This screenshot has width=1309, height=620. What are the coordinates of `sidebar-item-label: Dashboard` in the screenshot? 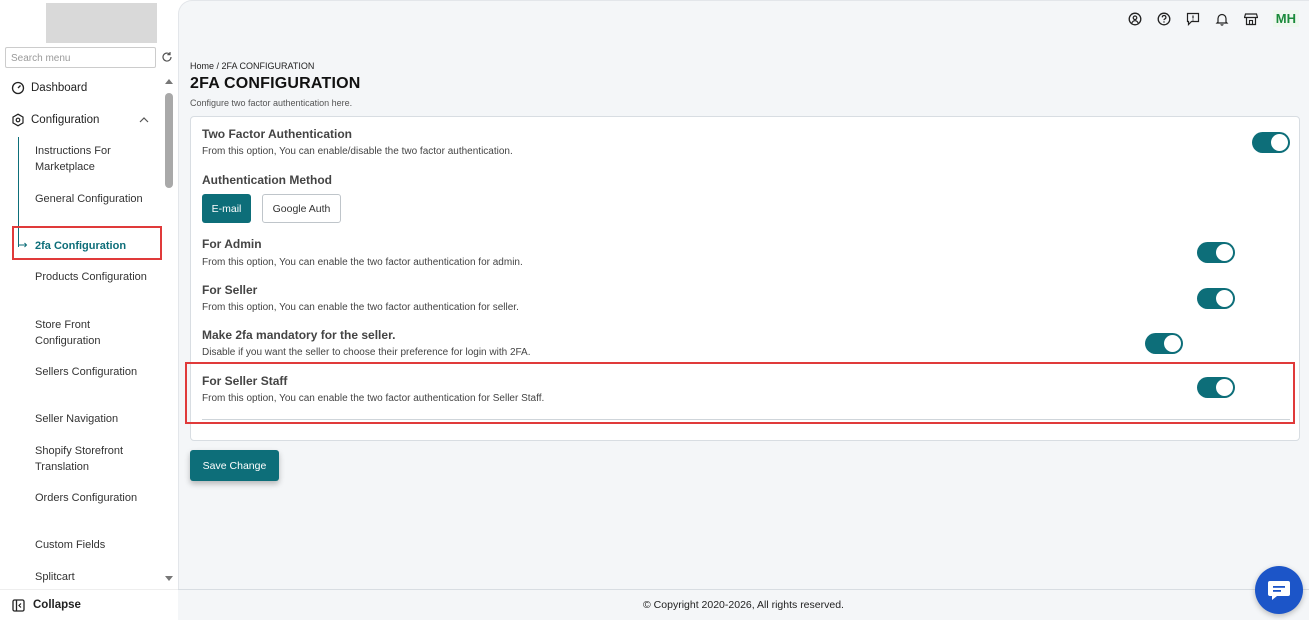 It's located at (59, 88).